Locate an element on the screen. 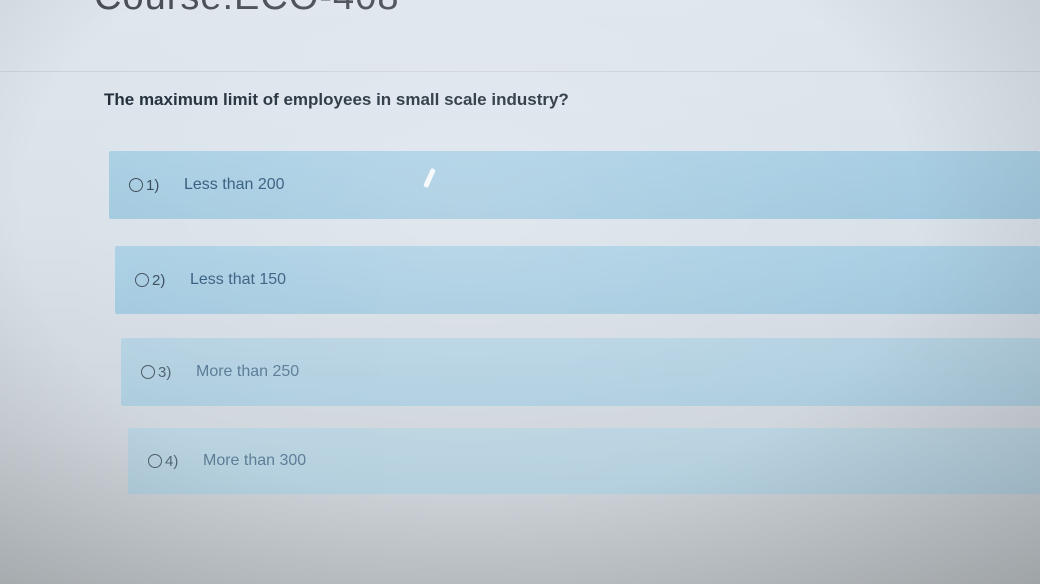 Image resolution: width=1040 pixels, height=584 pixels. answer-option-1: 1) Less than 200 is located at coordinates (574, 185).